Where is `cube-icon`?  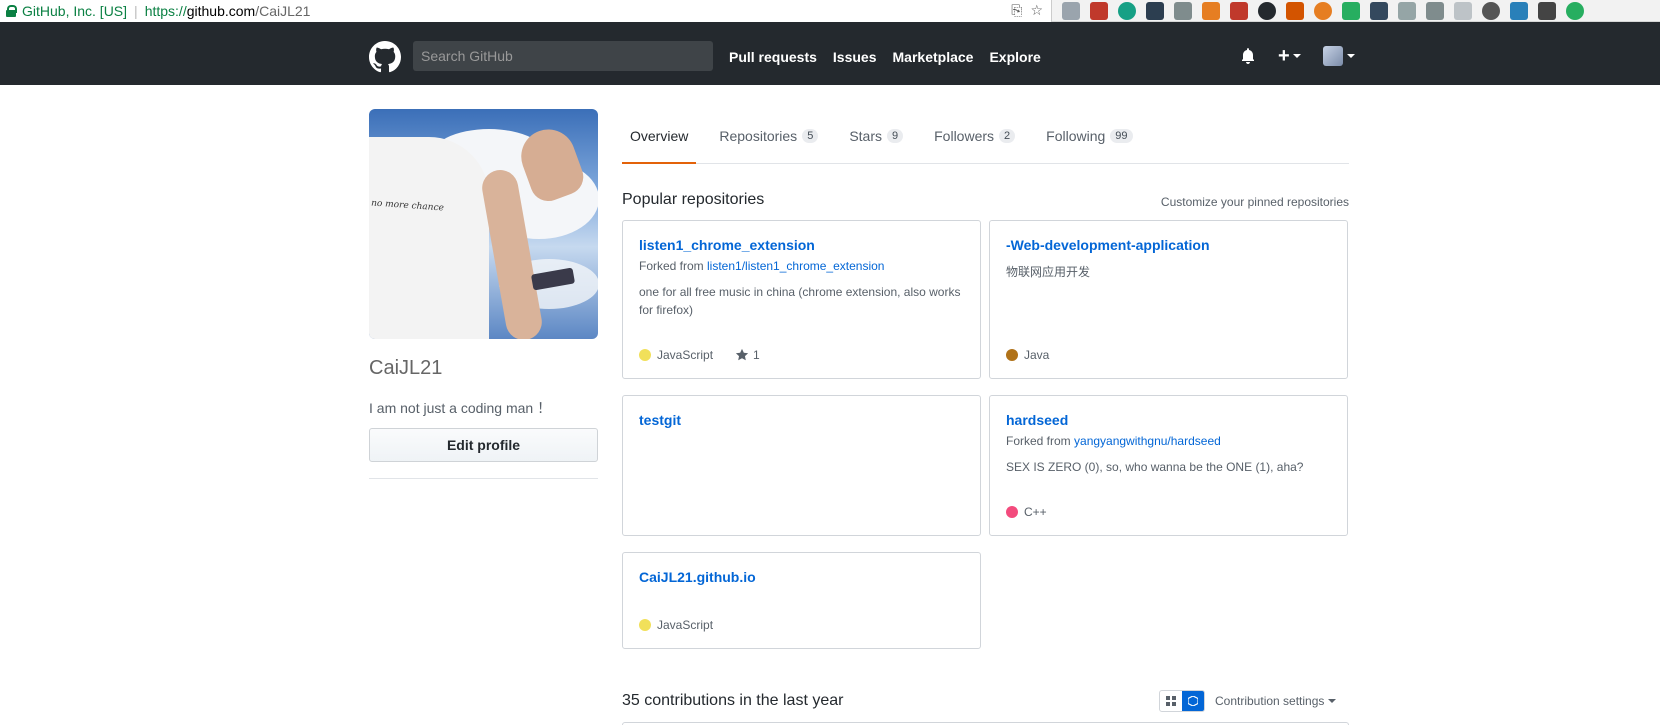
cube-icon is located at coordinates (1193, 701).